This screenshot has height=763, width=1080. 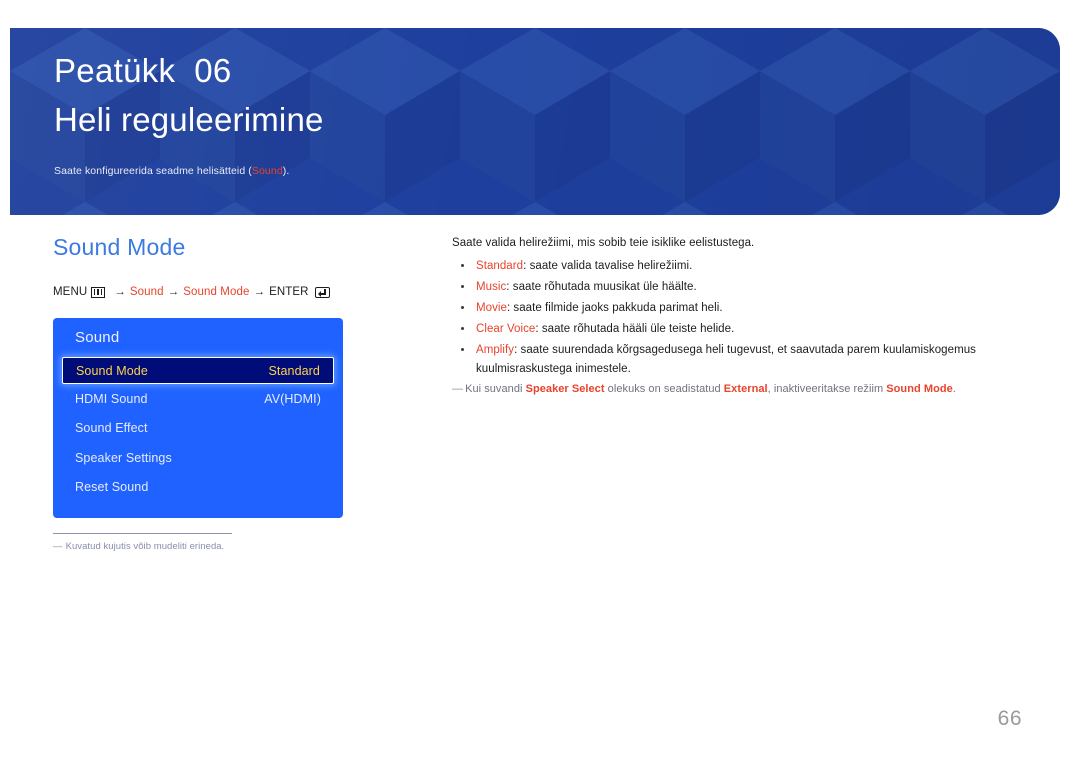 What do you see at coordinates (98, 292) in the screenshot?
I see `menu-icon` at bounding box center [98, 292].